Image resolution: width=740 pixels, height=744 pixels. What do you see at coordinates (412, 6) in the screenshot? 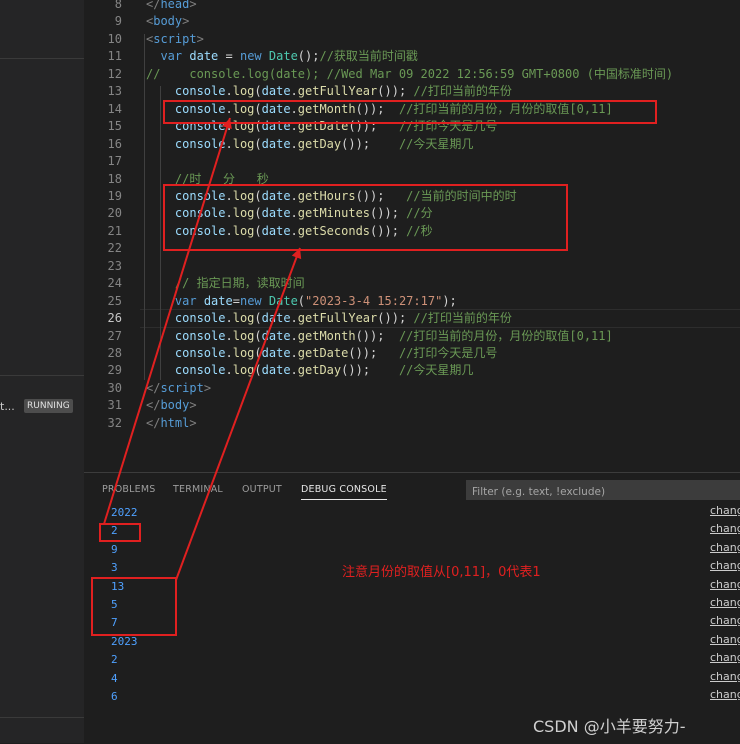
I see `code-line: 8 </head>` at bounding box center [412, 6].